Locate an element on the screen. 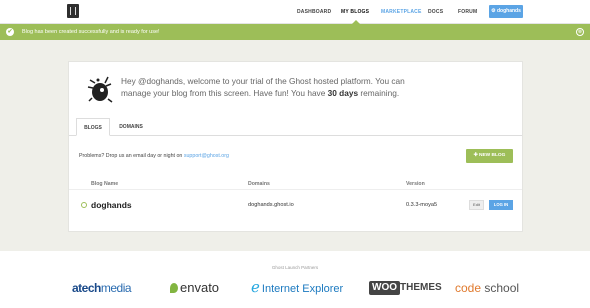 The width and height of the screenshot is (590, 308). blog-version: 0.3.3-moya5 is located at coordinates (422, 205).